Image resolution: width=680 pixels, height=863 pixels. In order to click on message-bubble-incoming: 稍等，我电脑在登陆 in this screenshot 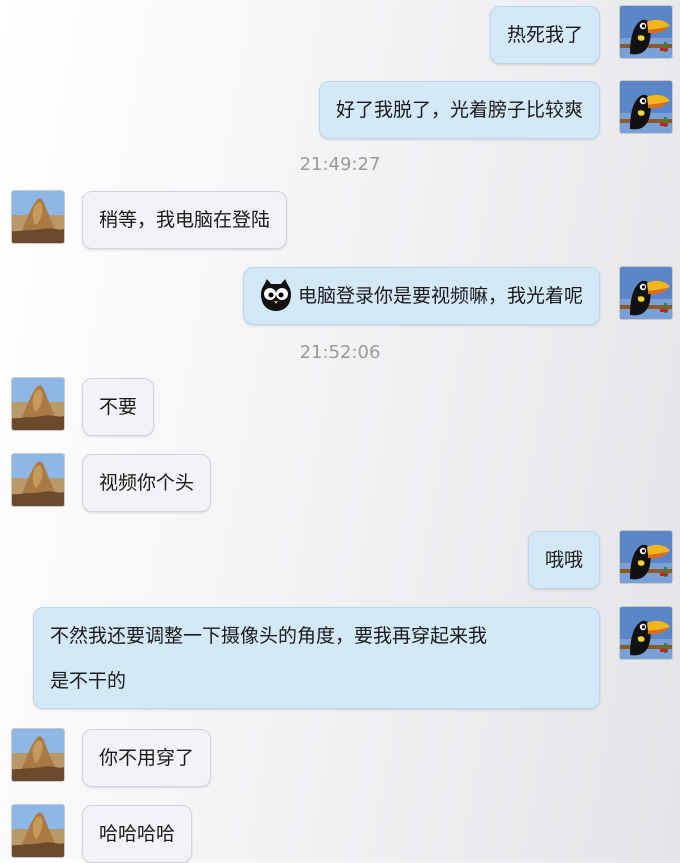, I will do `click(185, 220)`.